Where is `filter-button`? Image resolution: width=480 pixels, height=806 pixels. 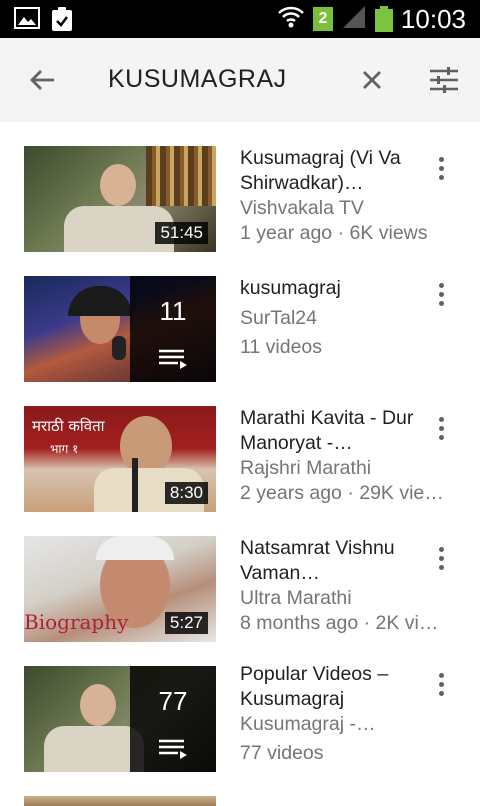
filter-button is located at coordinates (444, 80).